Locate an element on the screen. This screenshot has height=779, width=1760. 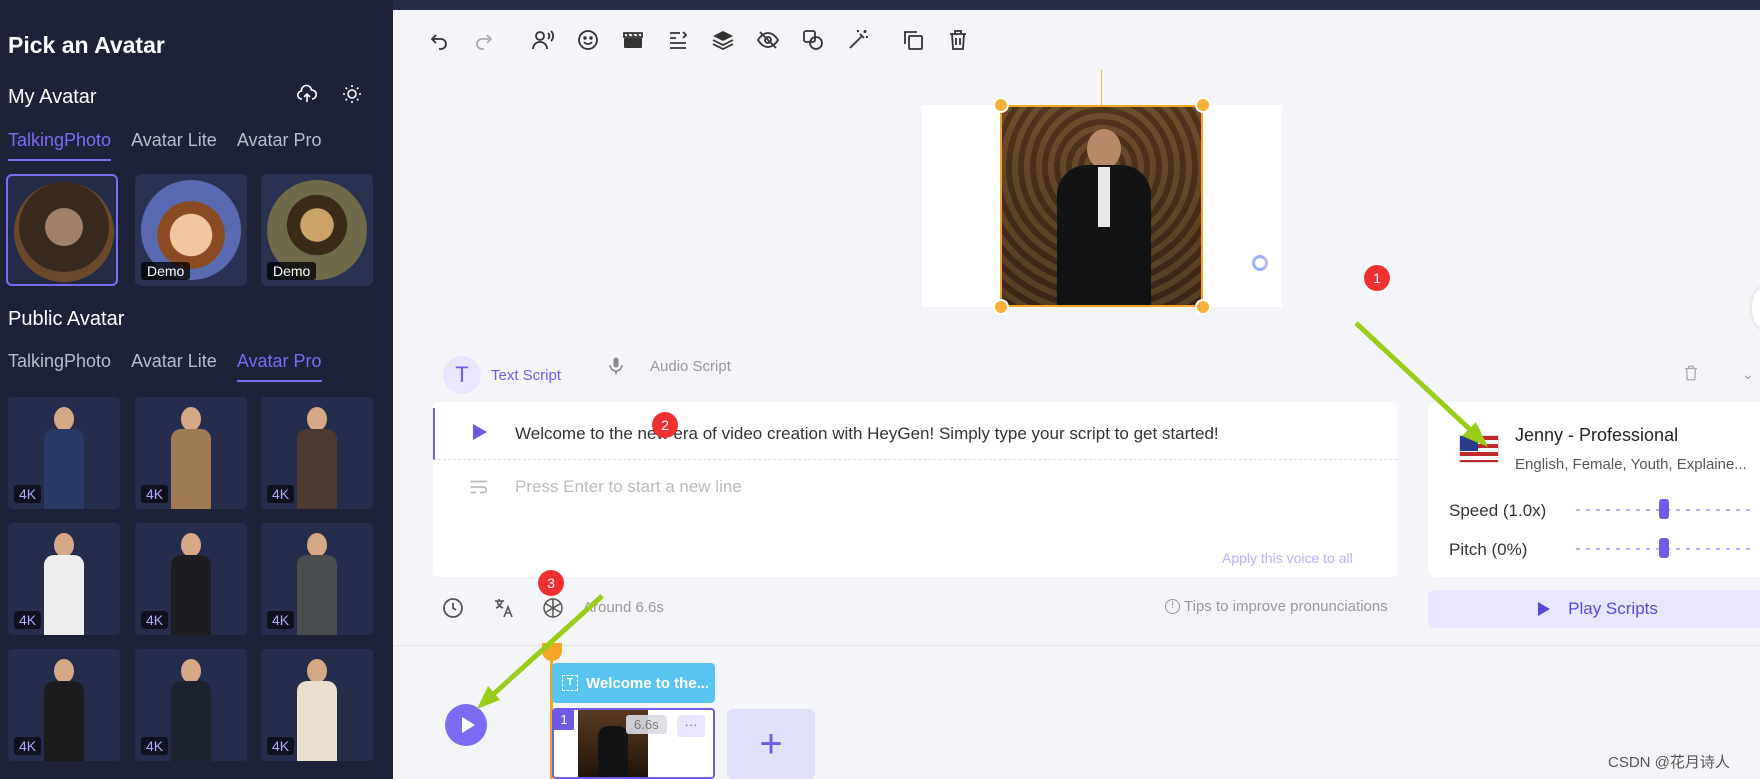
speed-slider-knob is located at coordinates (1664, 509).